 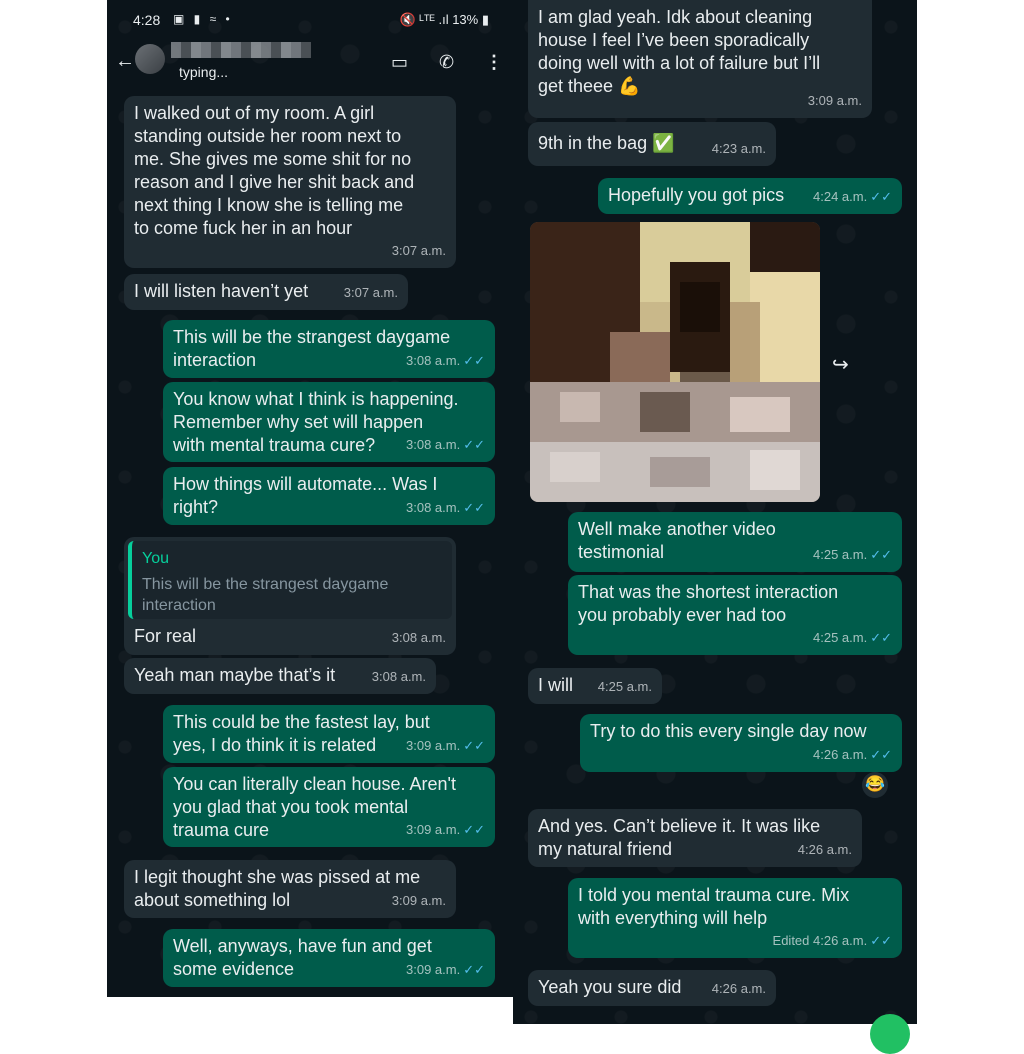 I want to click on message-text: For real, so click(x=165, y=636).